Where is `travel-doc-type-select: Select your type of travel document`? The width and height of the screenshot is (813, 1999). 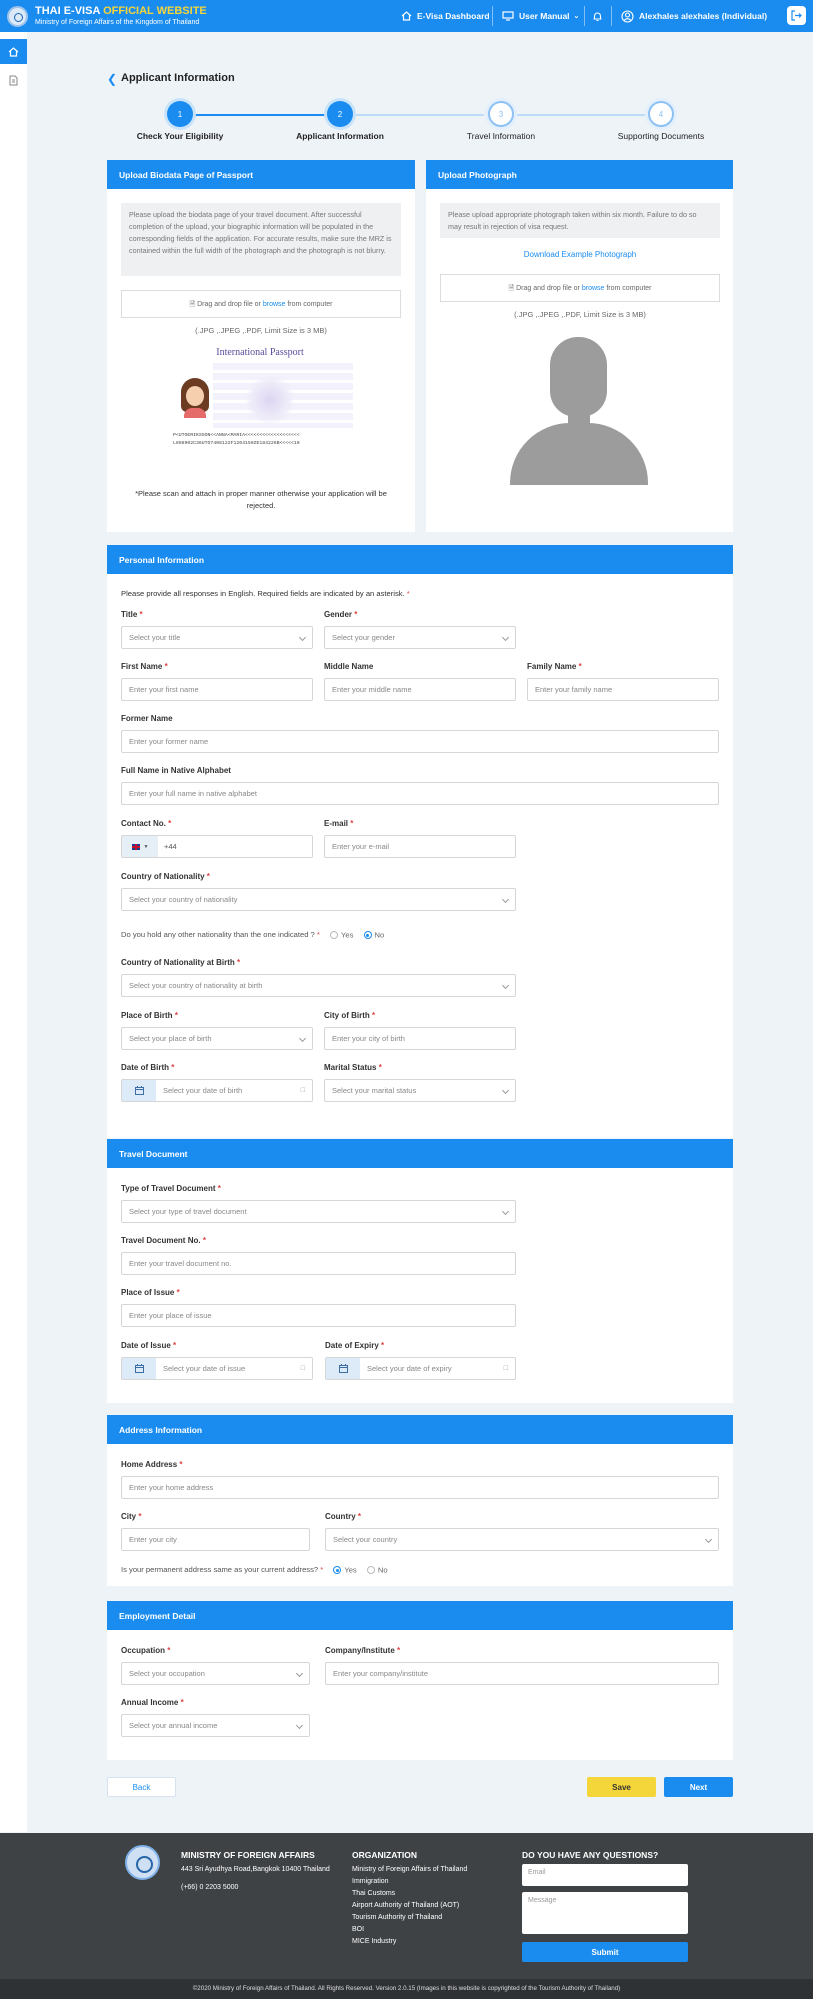
travel-doc-type-select: Select your type of travel document is located at coordinates (318, 1211).